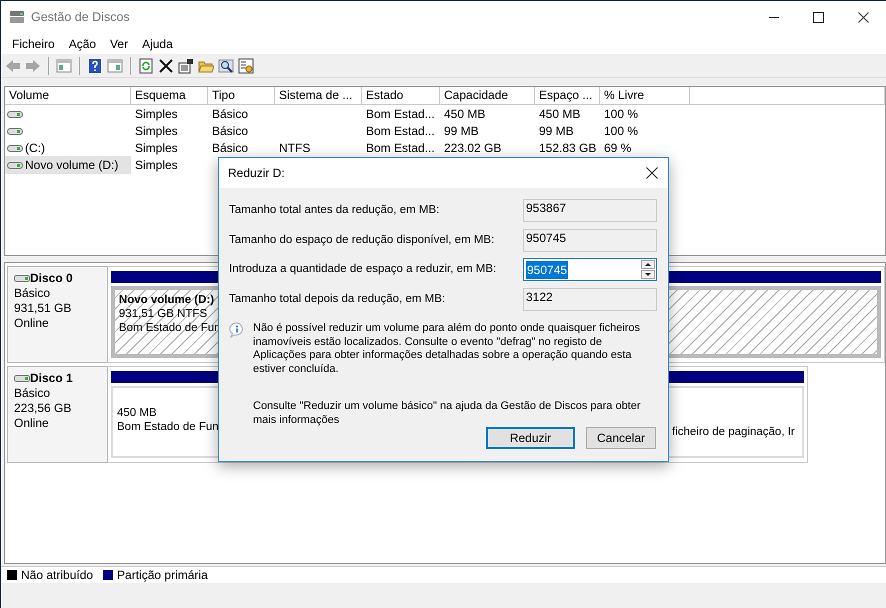  What do you see at coordinates (43, 408) in the screenshot?
I see `disk-size: 223,56 GB` at bounding box center [43, 408].